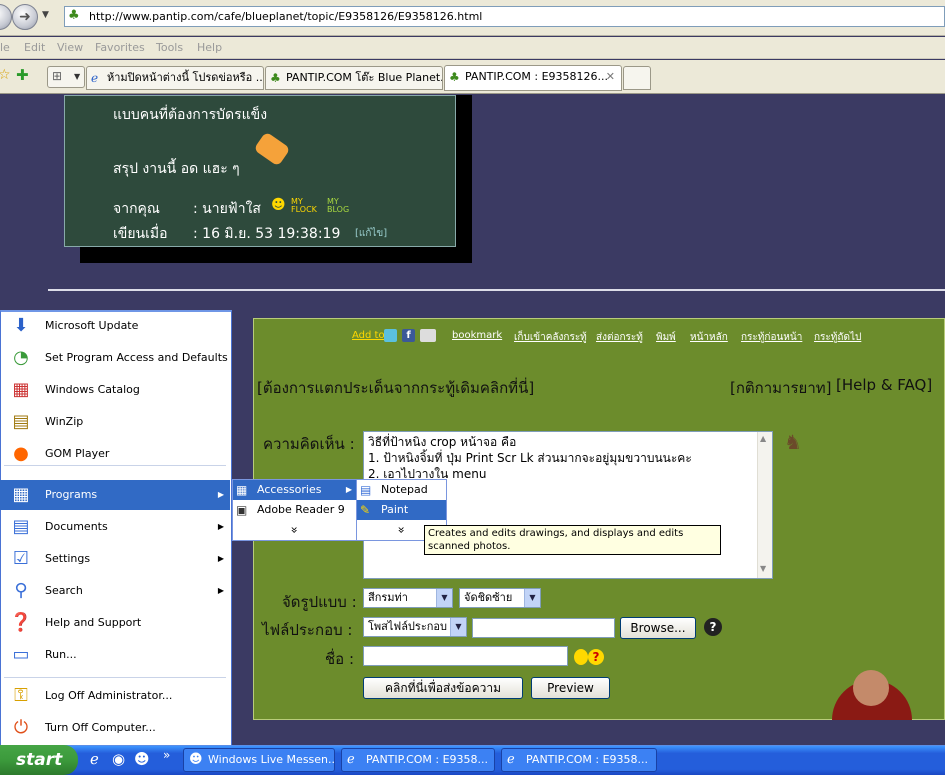 Image resolution: width=945 pixels, height=775 pixels. I want to click on scroll-up-icon: ▲, so click(763, 438).